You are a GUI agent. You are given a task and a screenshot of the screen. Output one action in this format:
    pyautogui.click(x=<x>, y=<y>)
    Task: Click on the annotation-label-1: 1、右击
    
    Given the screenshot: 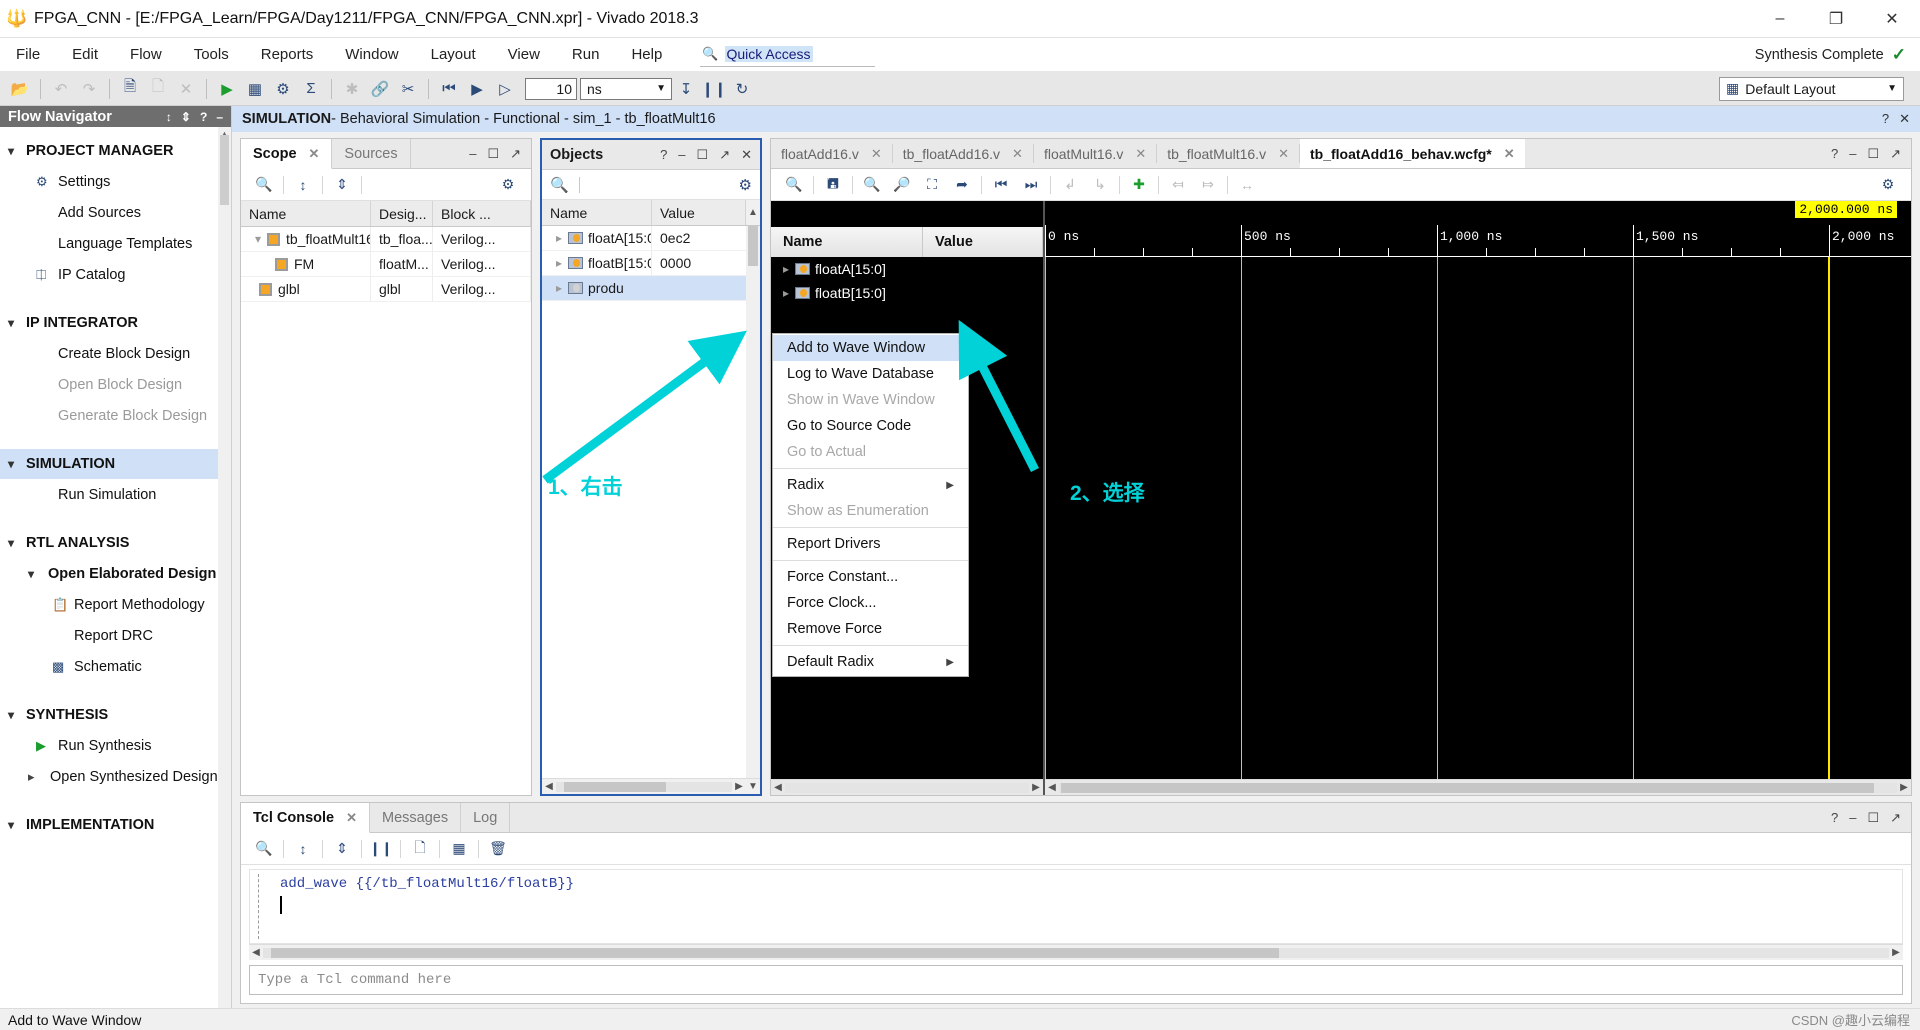 What is the action you would take?
    pyautogui.click(x=585, y=487)
    